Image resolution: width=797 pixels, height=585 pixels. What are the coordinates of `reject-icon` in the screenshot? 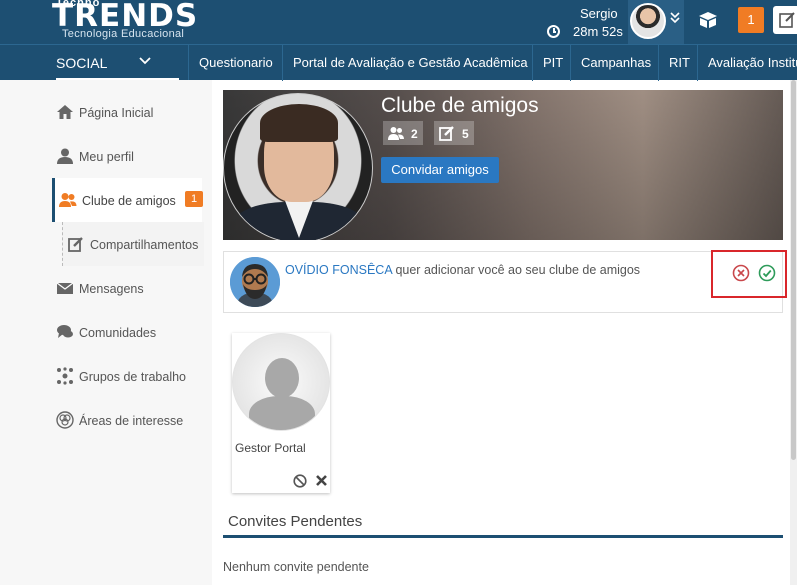 It's located at (741, 273).